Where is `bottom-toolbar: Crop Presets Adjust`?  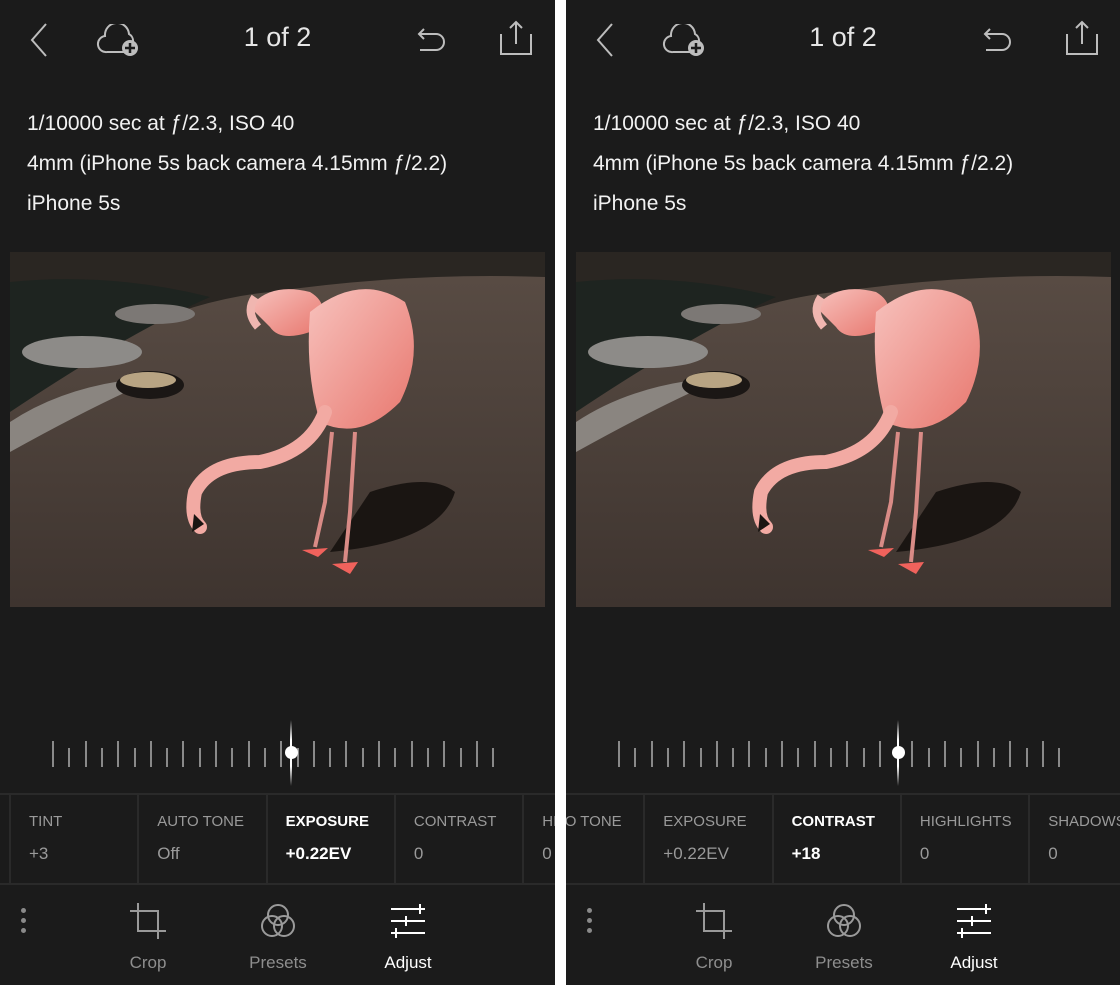
bottom-toolbar: Crop Presets Adjust is located at coordinates (843, 934).